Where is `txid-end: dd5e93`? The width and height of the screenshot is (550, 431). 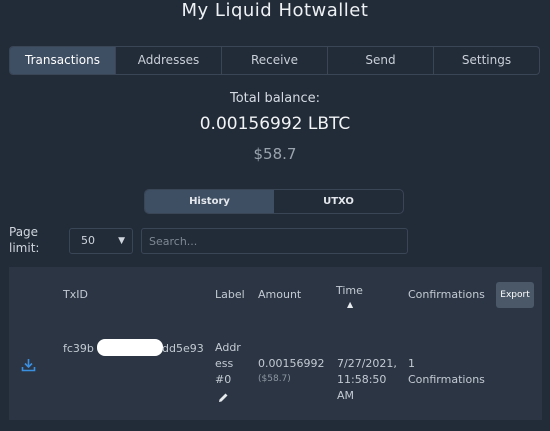 txid-end: dd5e93 is located at coordinates (183, 348).